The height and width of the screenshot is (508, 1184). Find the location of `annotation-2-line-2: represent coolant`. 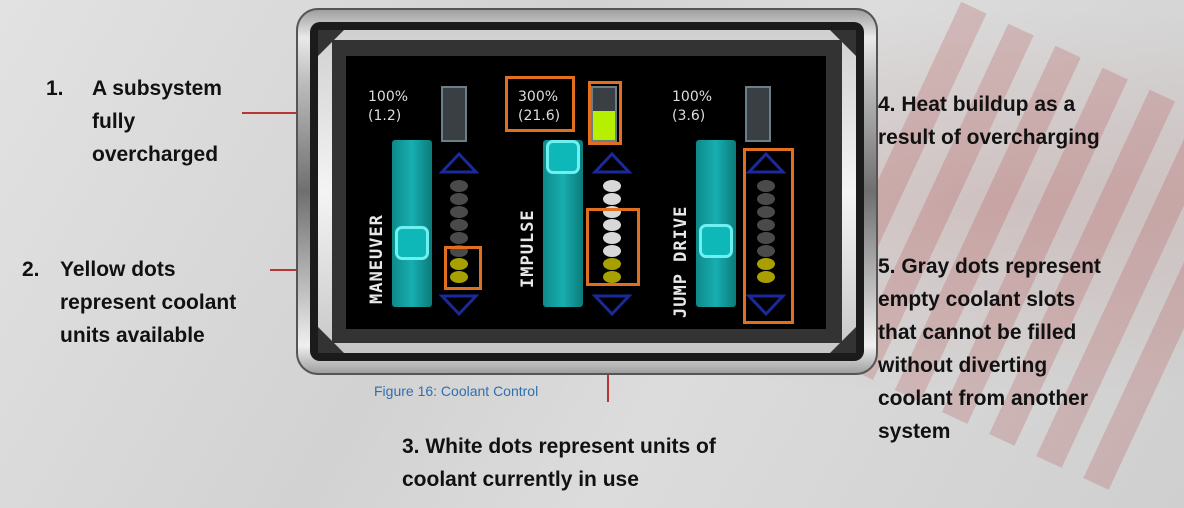

annotation-2-line-2: represent coolant is located at coordinates (148, 302).